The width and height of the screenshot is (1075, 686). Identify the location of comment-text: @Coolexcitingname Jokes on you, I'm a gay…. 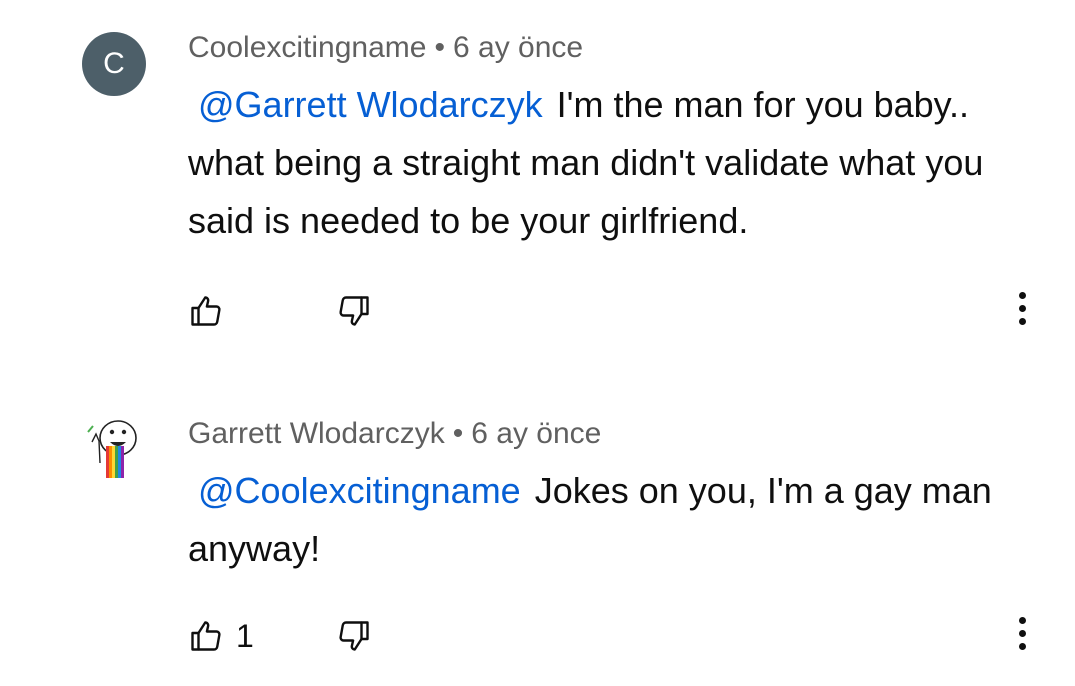
(618, 520).